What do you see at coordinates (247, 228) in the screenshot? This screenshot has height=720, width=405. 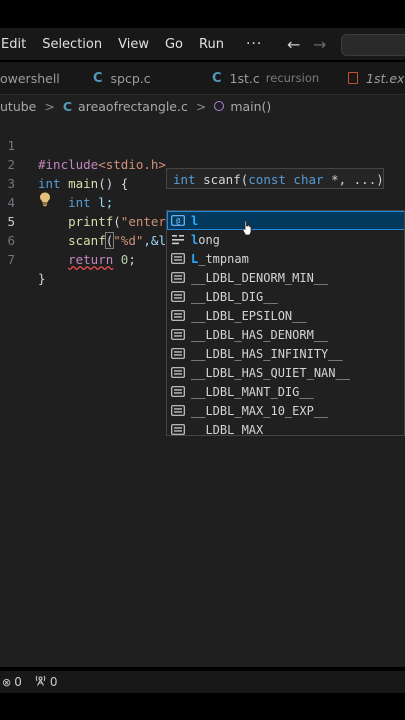 I see `mouse-pointer-icon` at bounding box center [247, 228].